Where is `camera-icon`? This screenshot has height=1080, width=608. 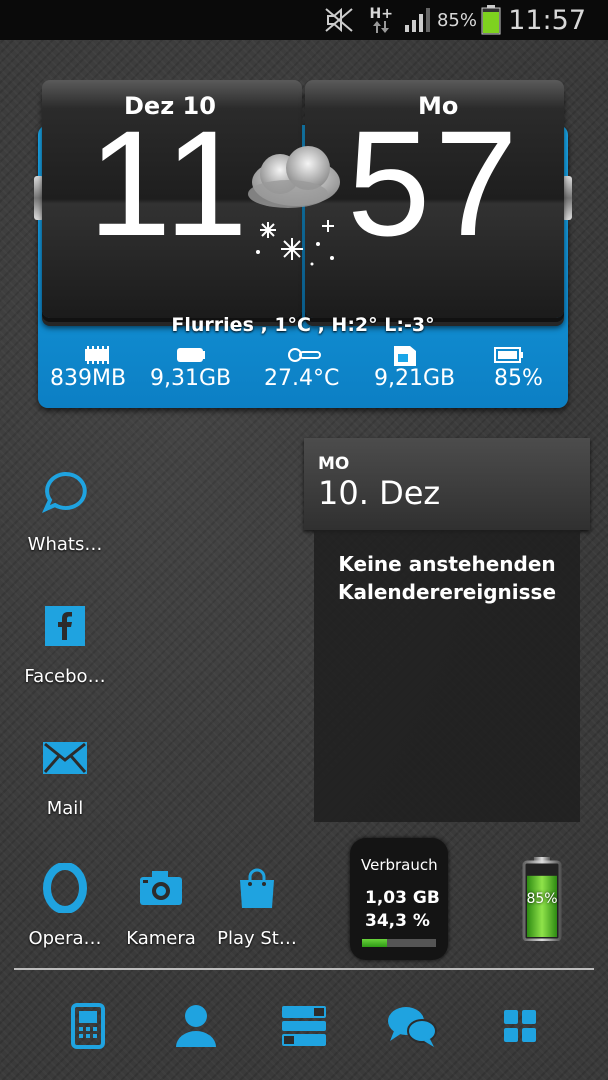 camera-icon is located at coordinates (161, 888).